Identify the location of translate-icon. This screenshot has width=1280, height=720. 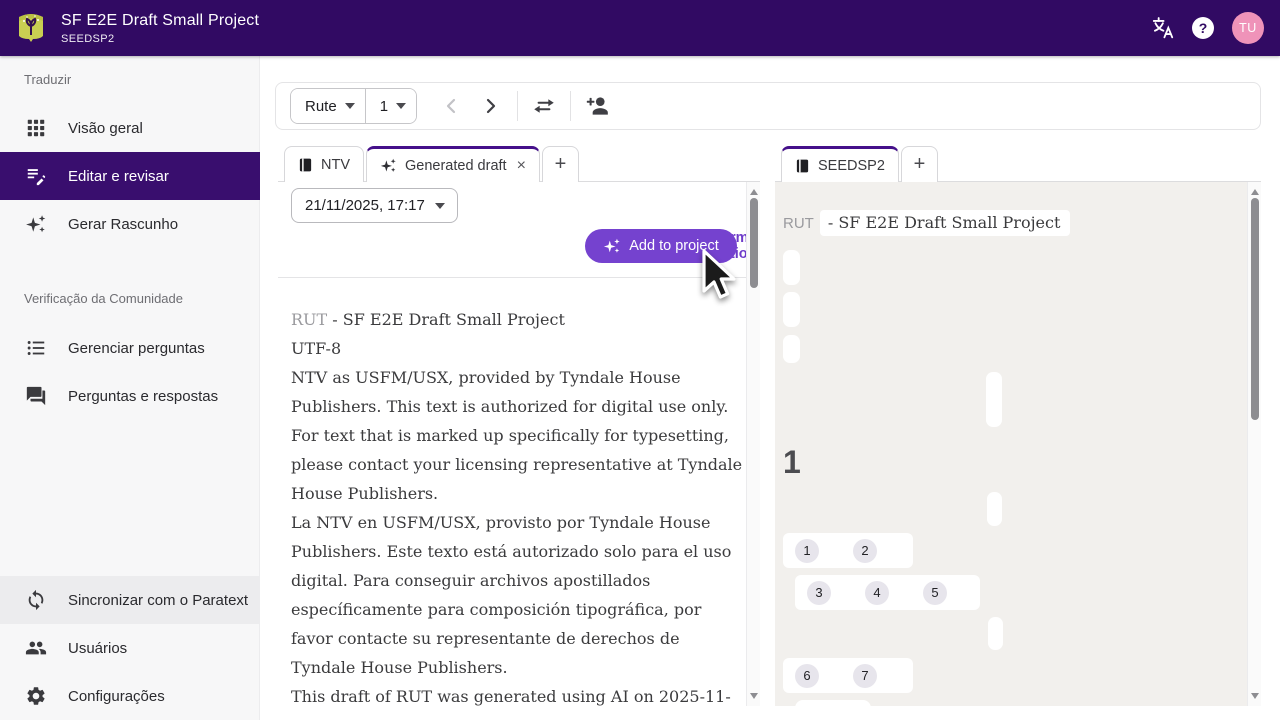
(1163, 28).